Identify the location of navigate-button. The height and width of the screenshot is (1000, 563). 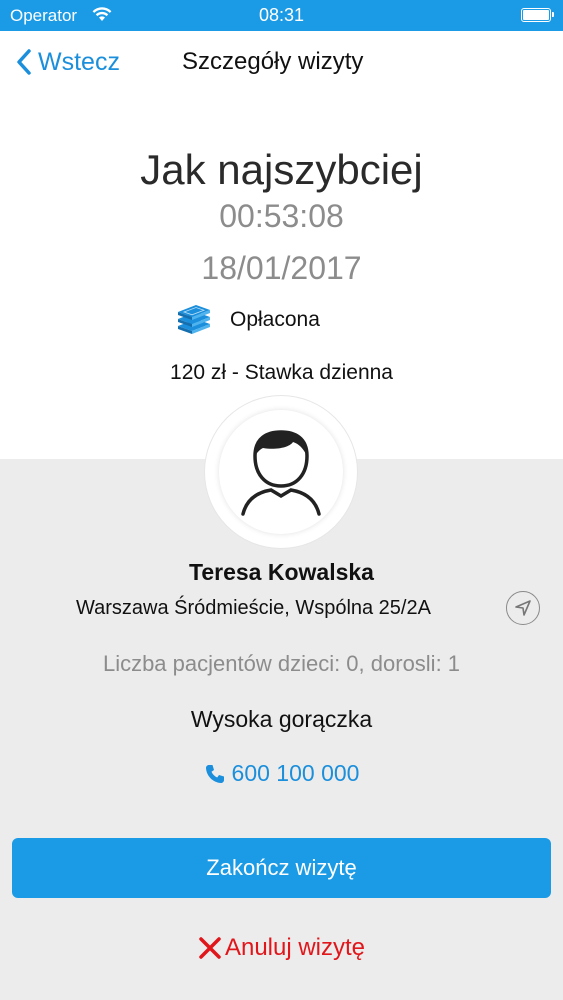
(523, 608).